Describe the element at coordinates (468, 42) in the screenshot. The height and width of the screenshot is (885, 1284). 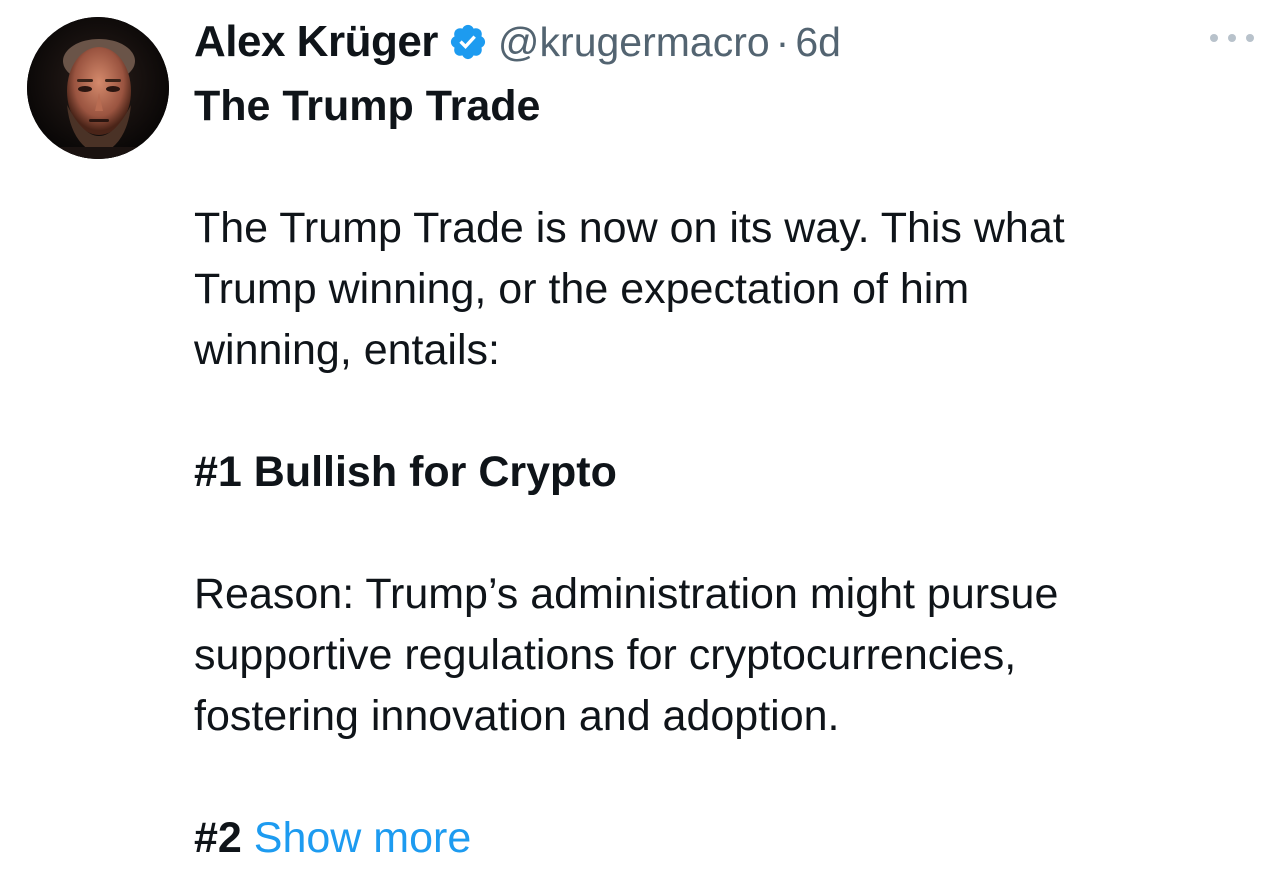
I see `verified-badge-icon` at that location.